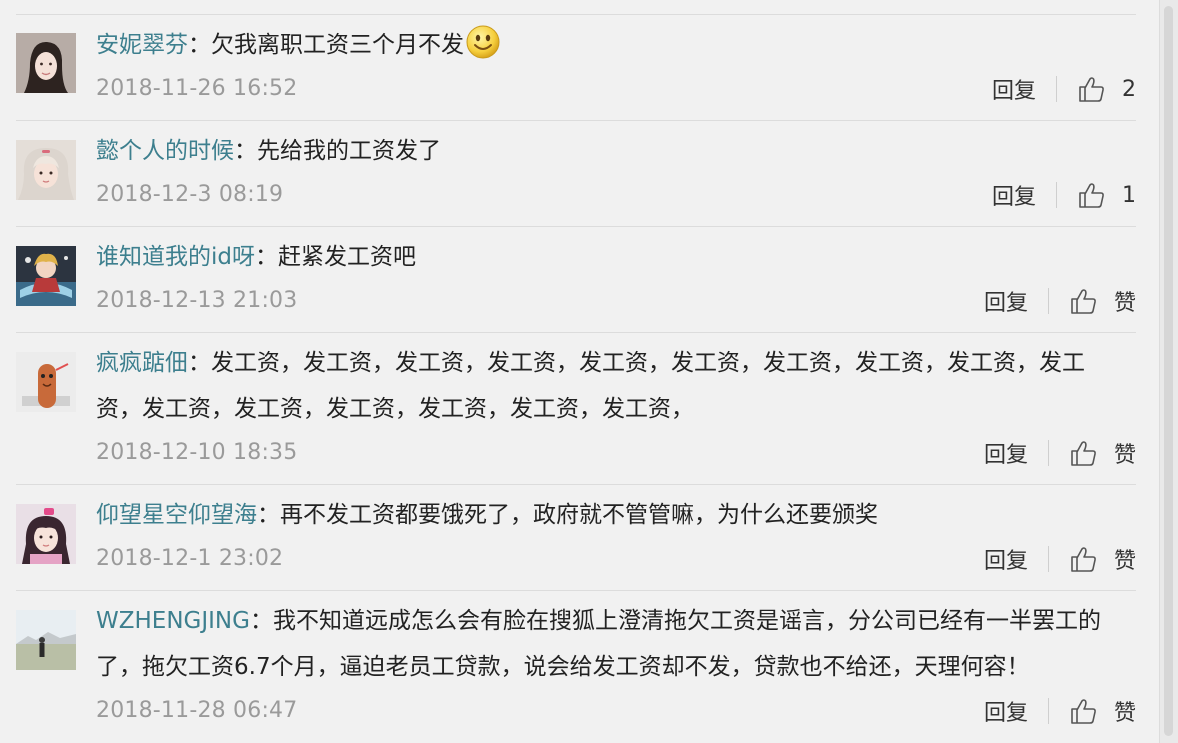 The height and width of the screenshot is (743, 1178). What do you see at coordinates (579, 515) in the screenshot?
I see `comment-content: 再不发工资都要饿死了，政府就不管管嘛，为什么还要颁奖` at bounding box center [579, 515].